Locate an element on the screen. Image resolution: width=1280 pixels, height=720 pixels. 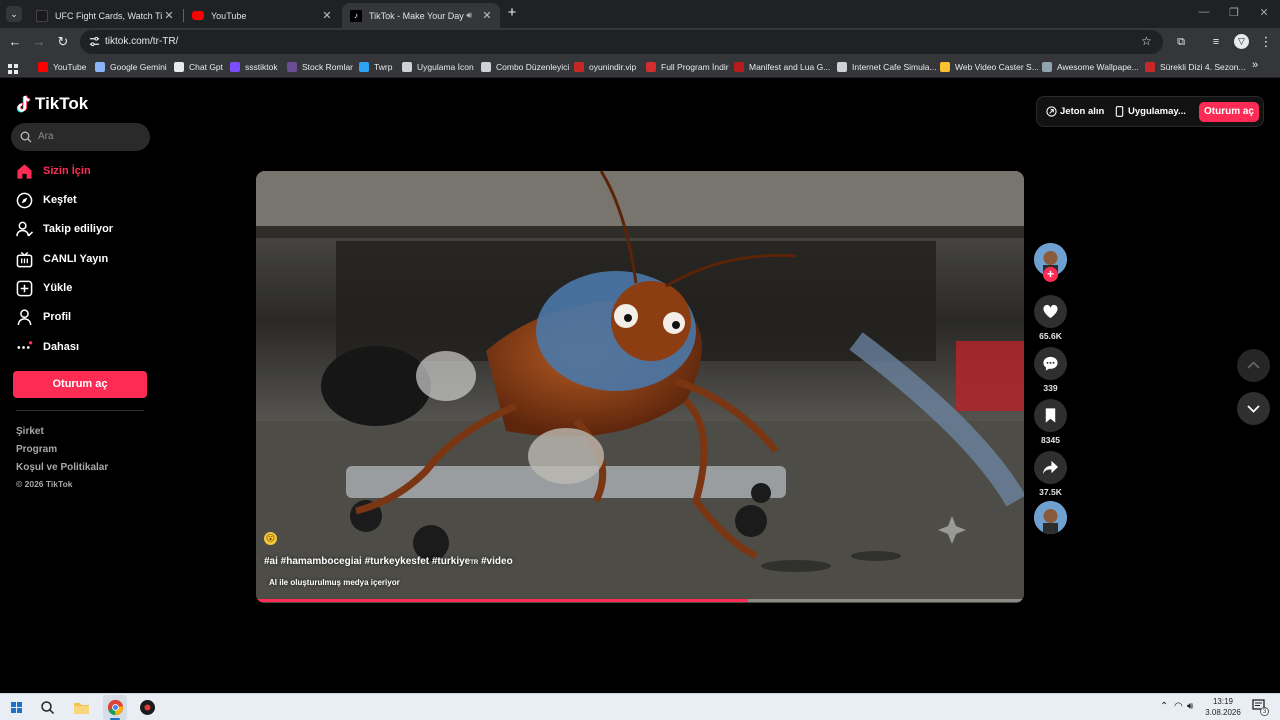
nav-label: Keşfet is located at coordinates (60, 200).